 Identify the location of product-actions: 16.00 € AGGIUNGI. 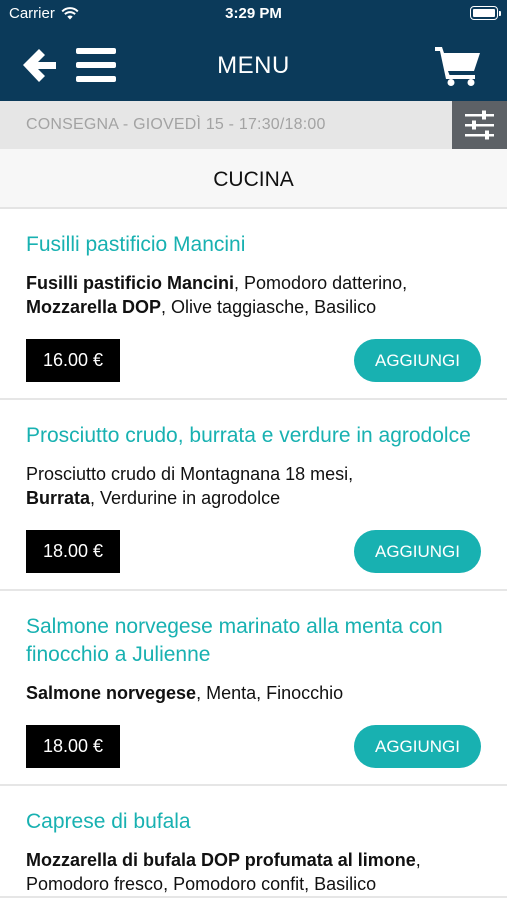
(253, 361).